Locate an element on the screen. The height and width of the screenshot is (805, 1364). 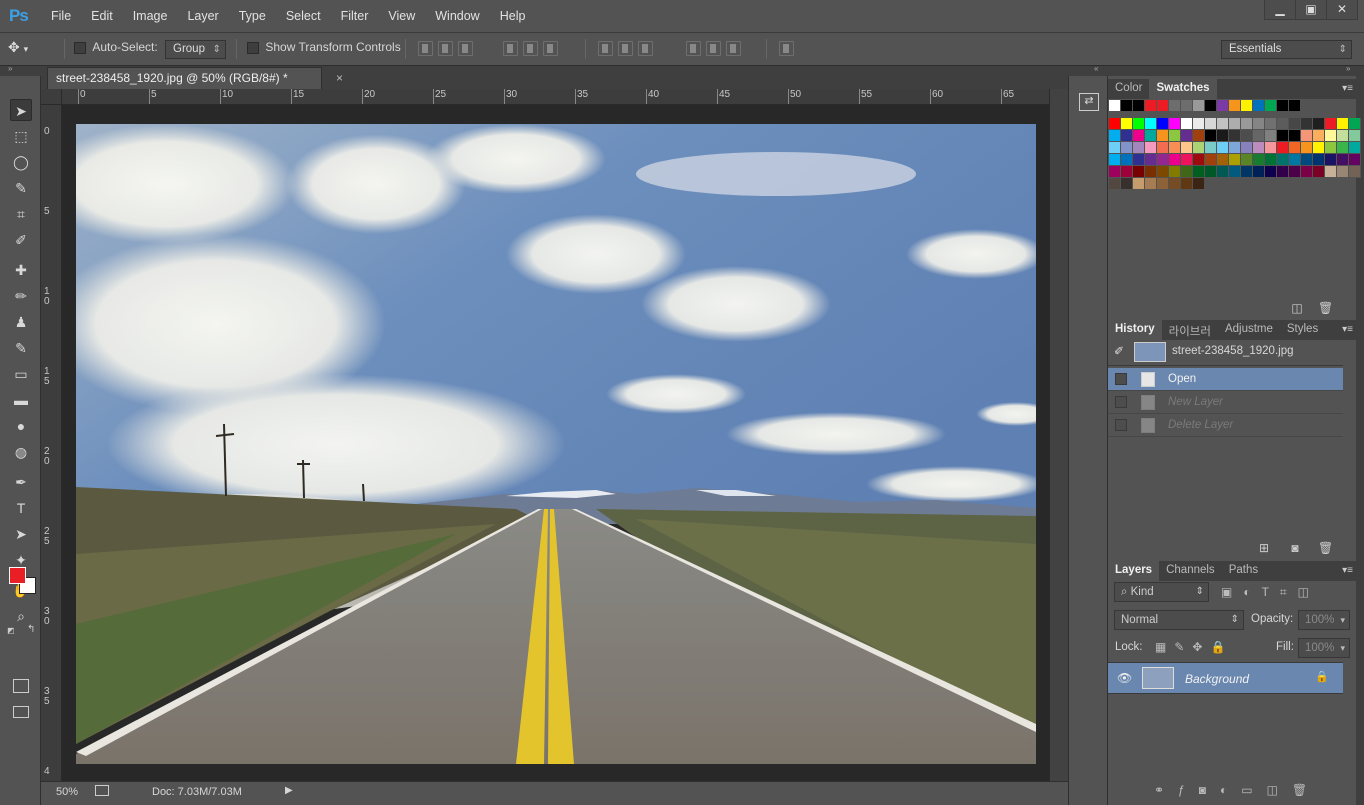
tab-libraries: 라이브러 is located at coordinates (1190, 330).